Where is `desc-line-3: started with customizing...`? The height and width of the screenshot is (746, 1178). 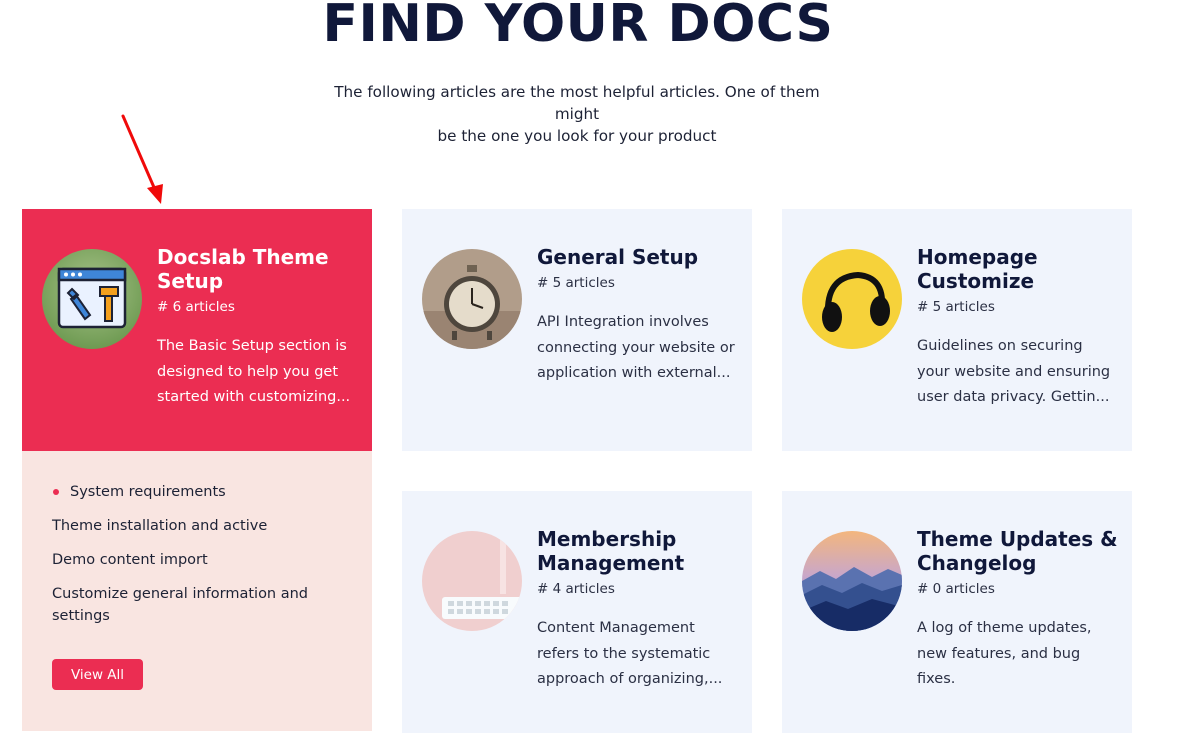
desc-line-3: started with customizing... is located at coordinates (254, 397).